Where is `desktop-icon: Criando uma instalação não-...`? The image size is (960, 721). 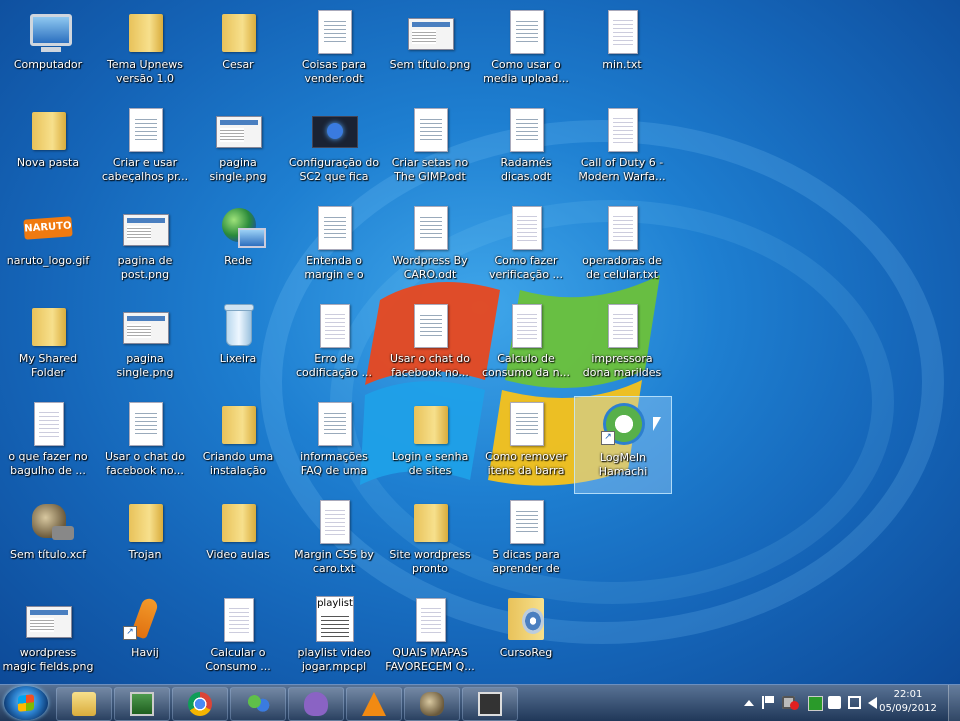 desktop-icon: Criando uma instalação não-... is located at coordinates (238, 444).